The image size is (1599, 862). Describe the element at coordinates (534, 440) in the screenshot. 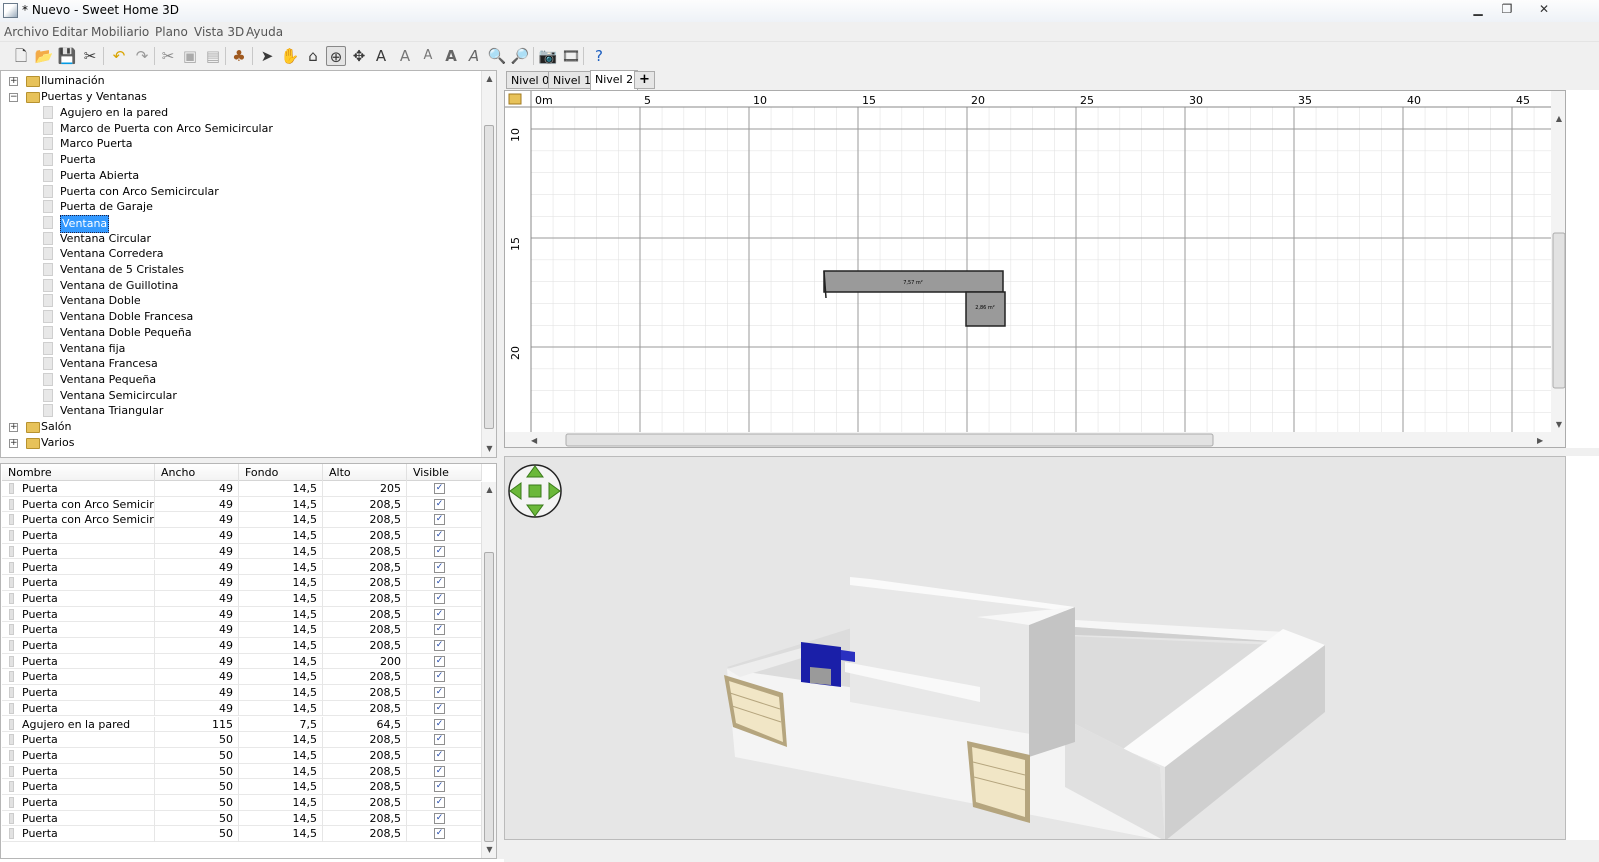

I see `scroll-left-icon: ◀` at that location.